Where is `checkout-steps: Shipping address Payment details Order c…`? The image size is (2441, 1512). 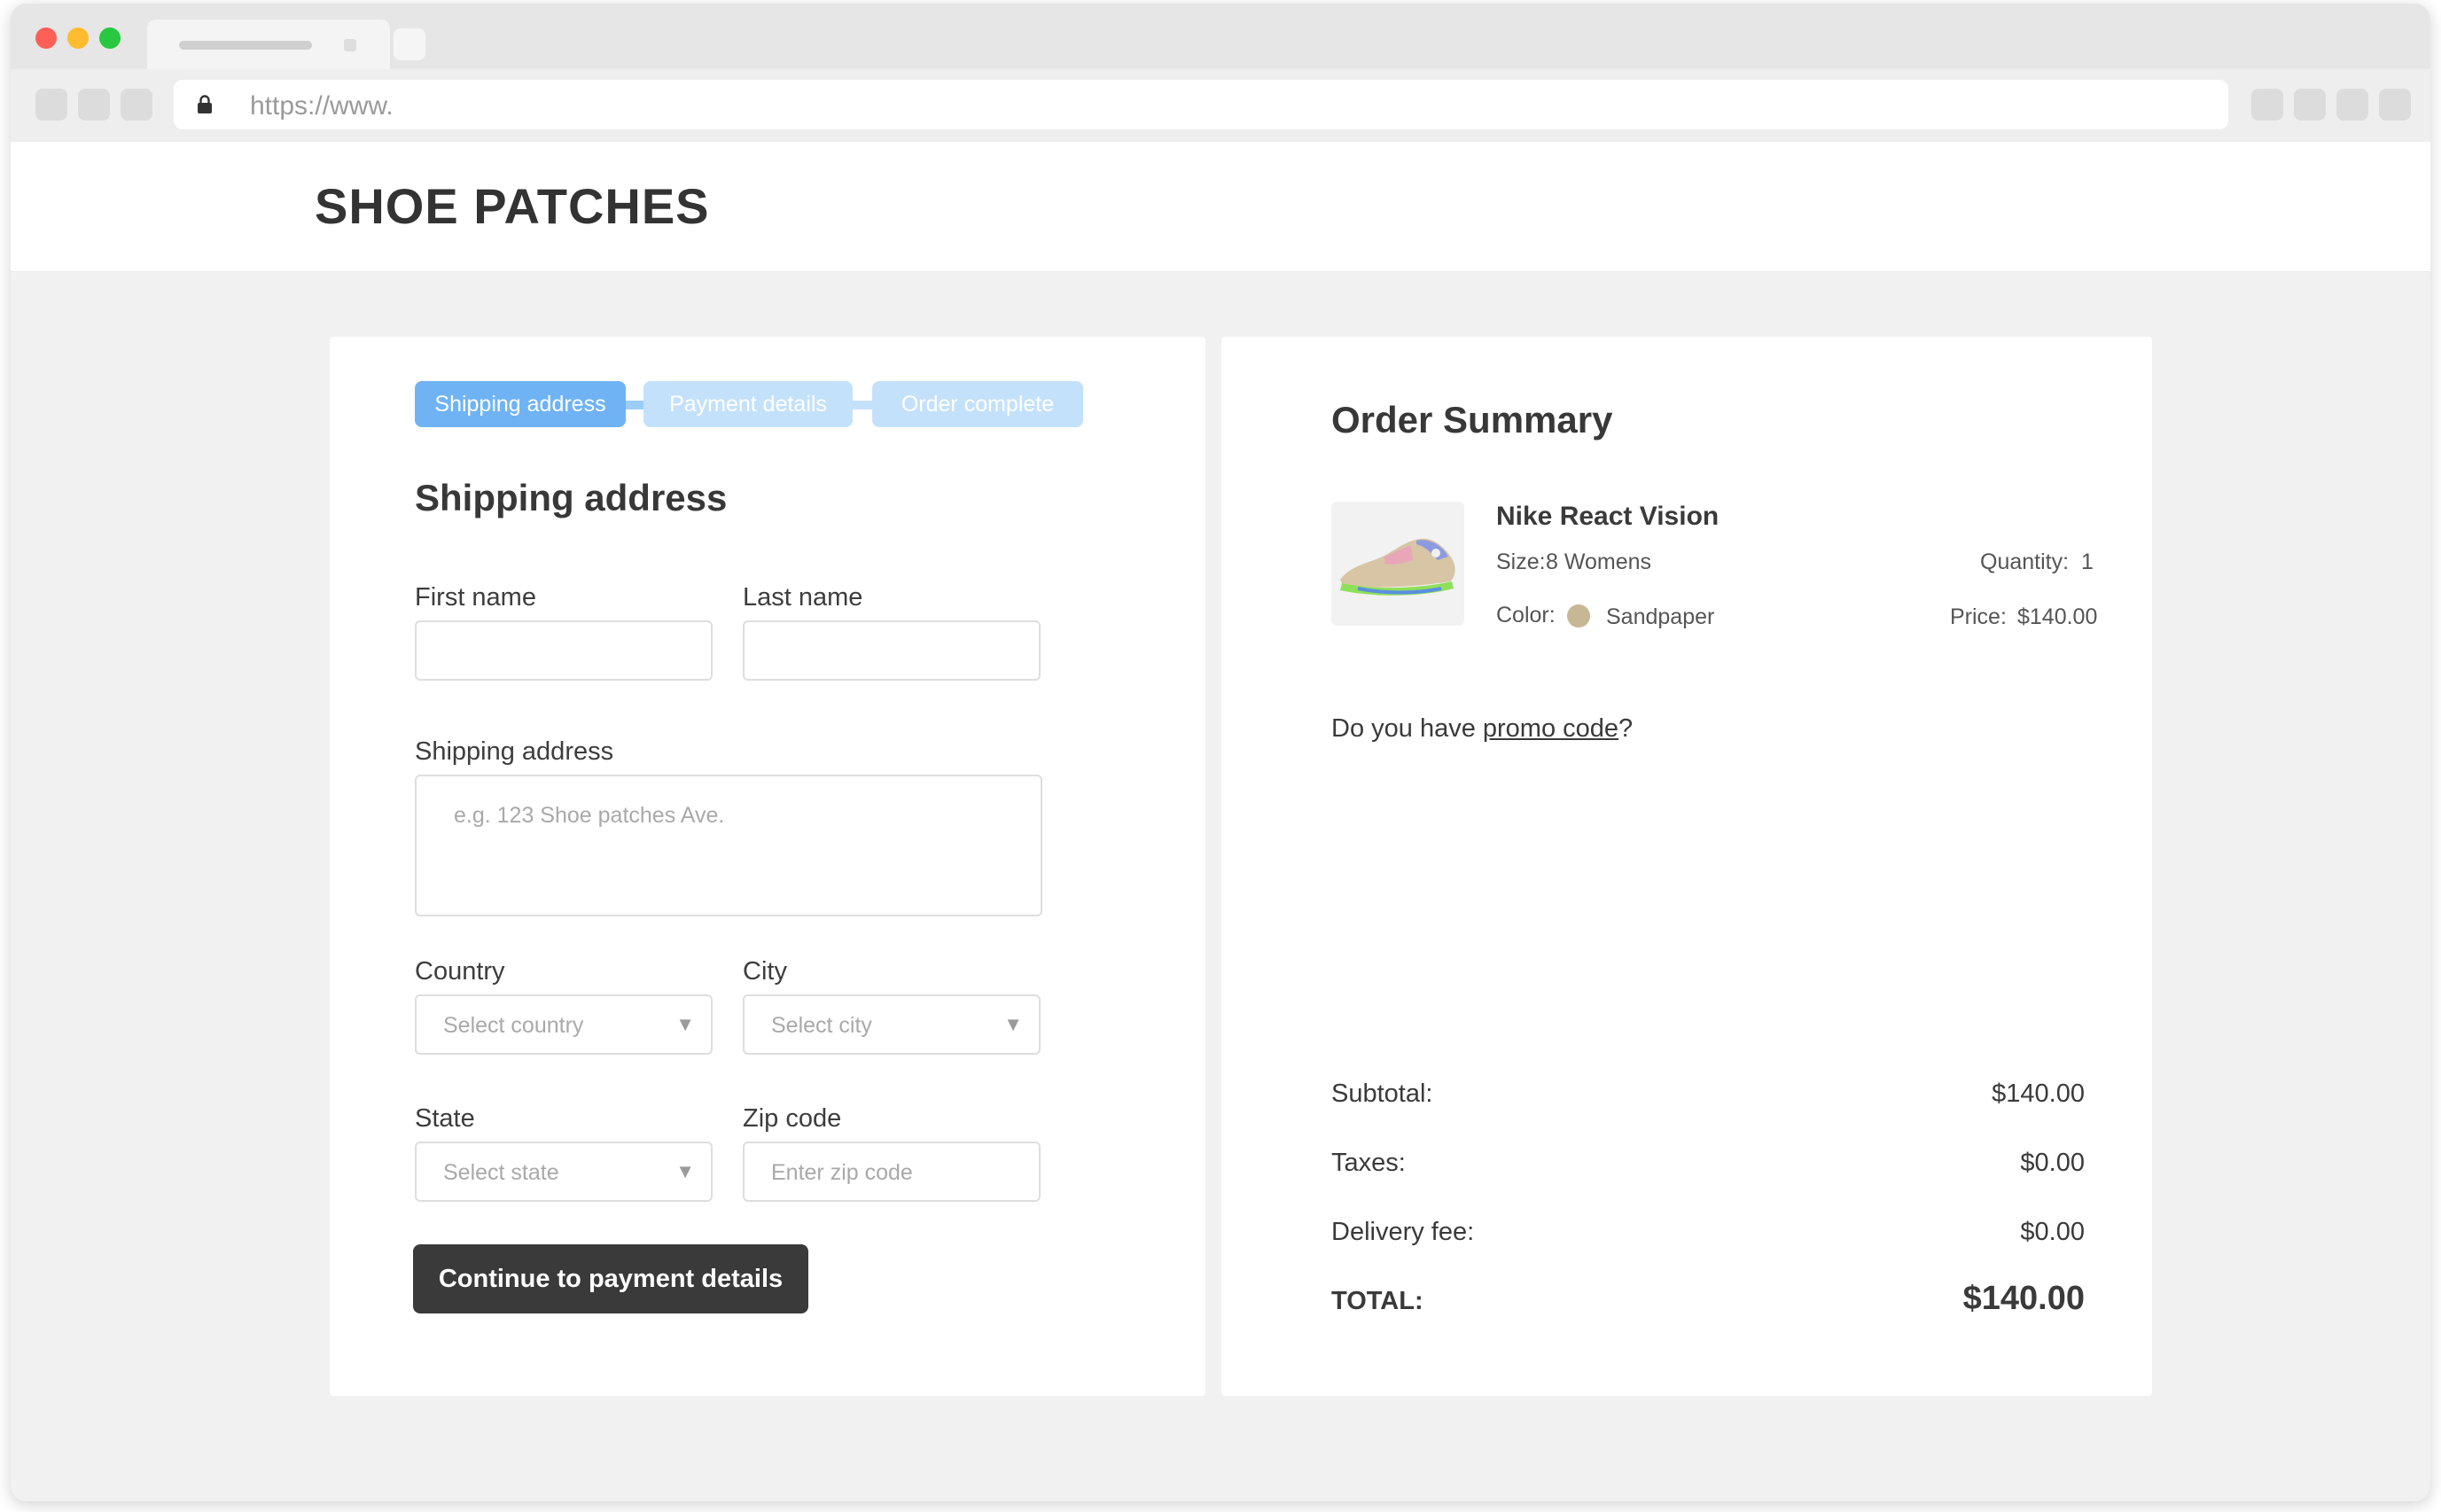
checkout-steps: Shipping address Payment details Order c… is located at coordinates (751, 404).